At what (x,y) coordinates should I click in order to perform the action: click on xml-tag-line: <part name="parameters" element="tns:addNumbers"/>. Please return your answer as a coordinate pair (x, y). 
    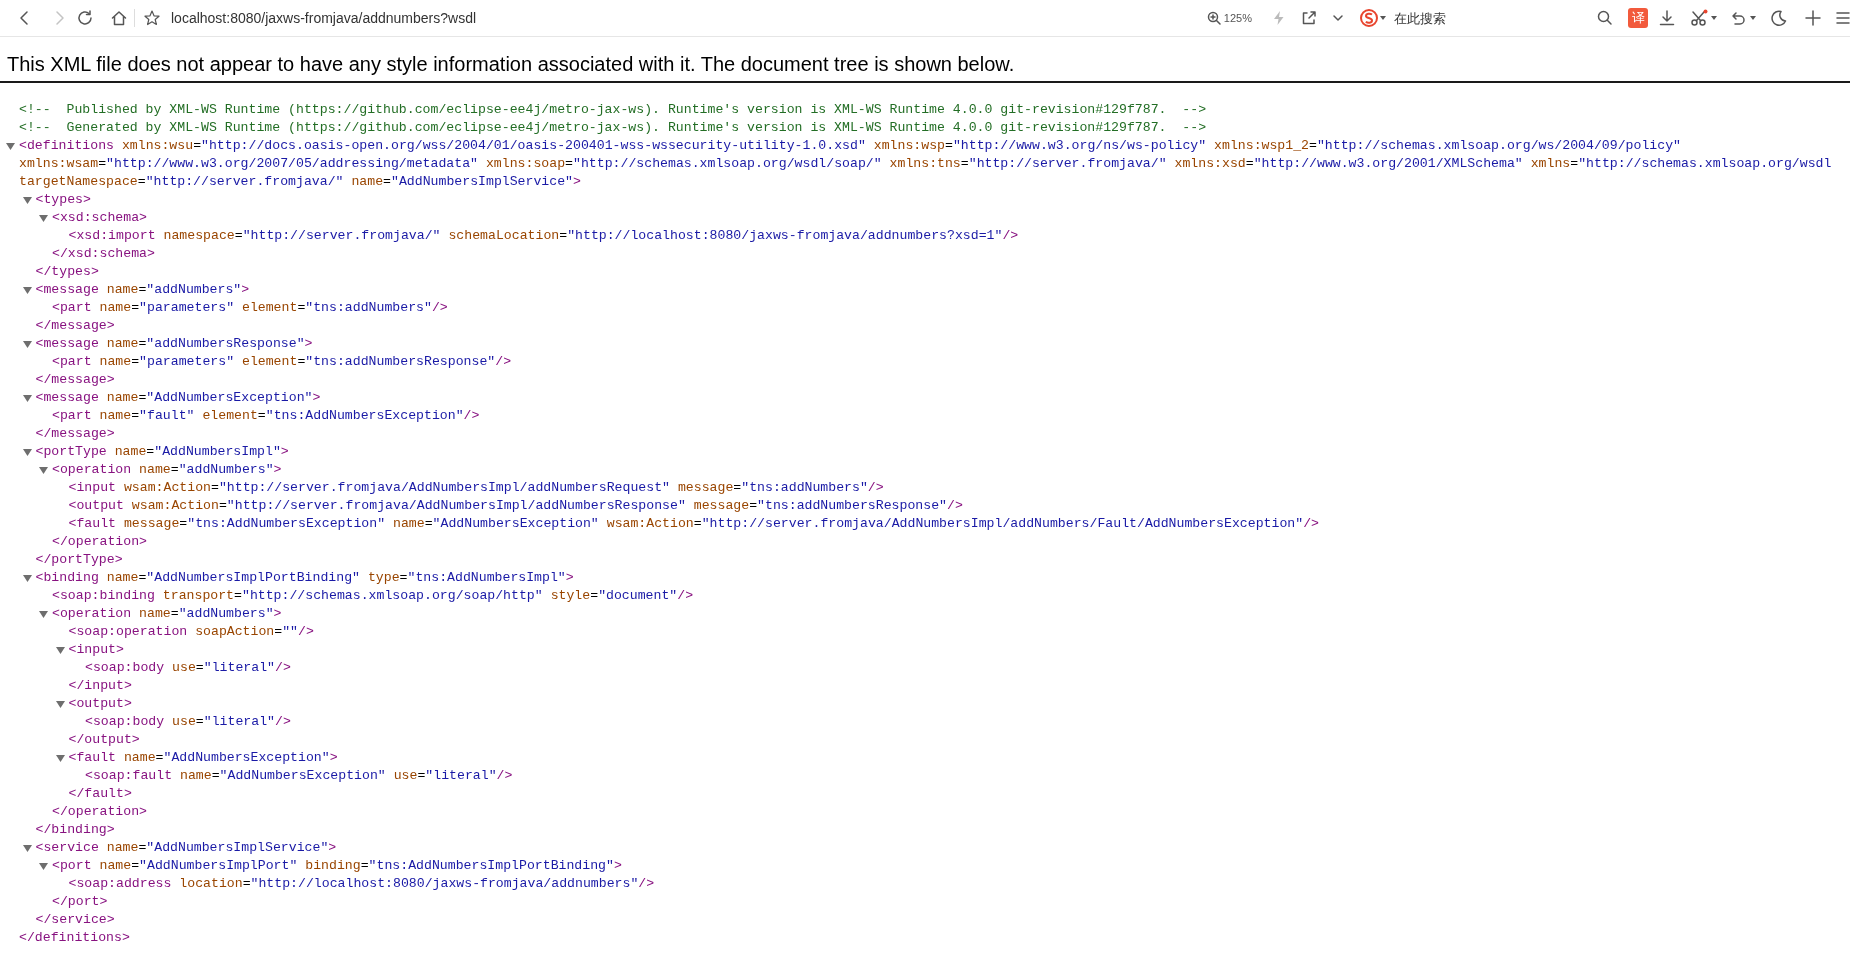
    Looking at the image, I should click on (250, 308).